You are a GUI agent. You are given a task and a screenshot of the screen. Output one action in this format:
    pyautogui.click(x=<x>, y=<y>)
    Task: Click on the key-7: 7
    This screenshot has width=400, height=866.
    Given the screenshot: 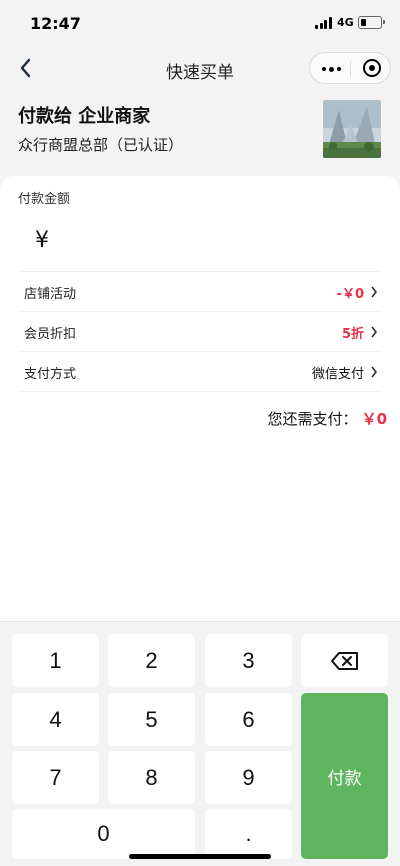 What is the action you would take?
    pyautogui.click(x=55, y=777)
    